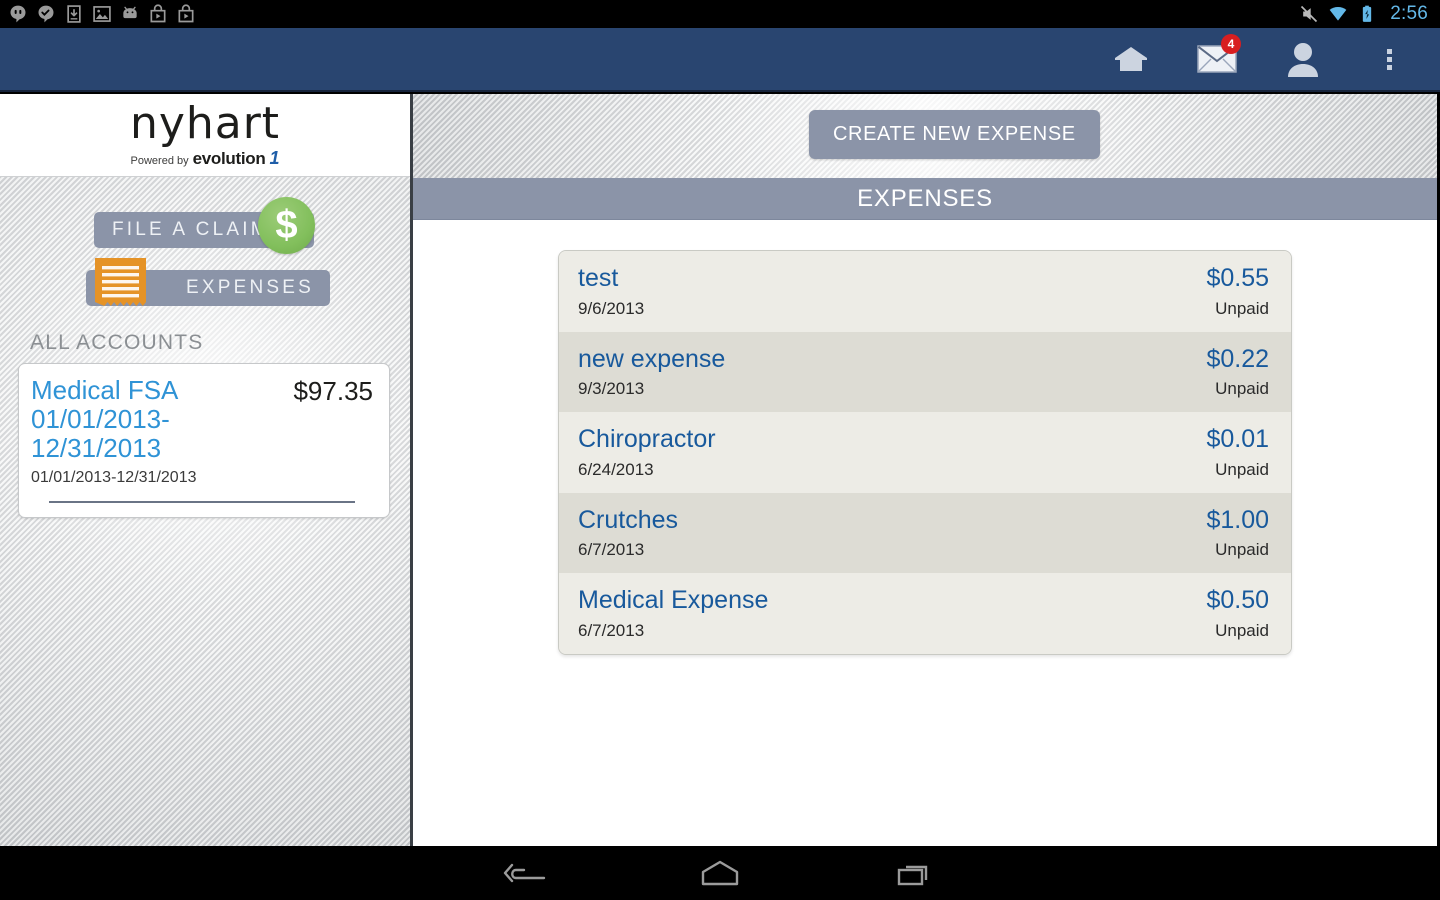 The width and height of the screenshot is (1440, 900). I want to click on wifi-icon, so click(1338, 14).